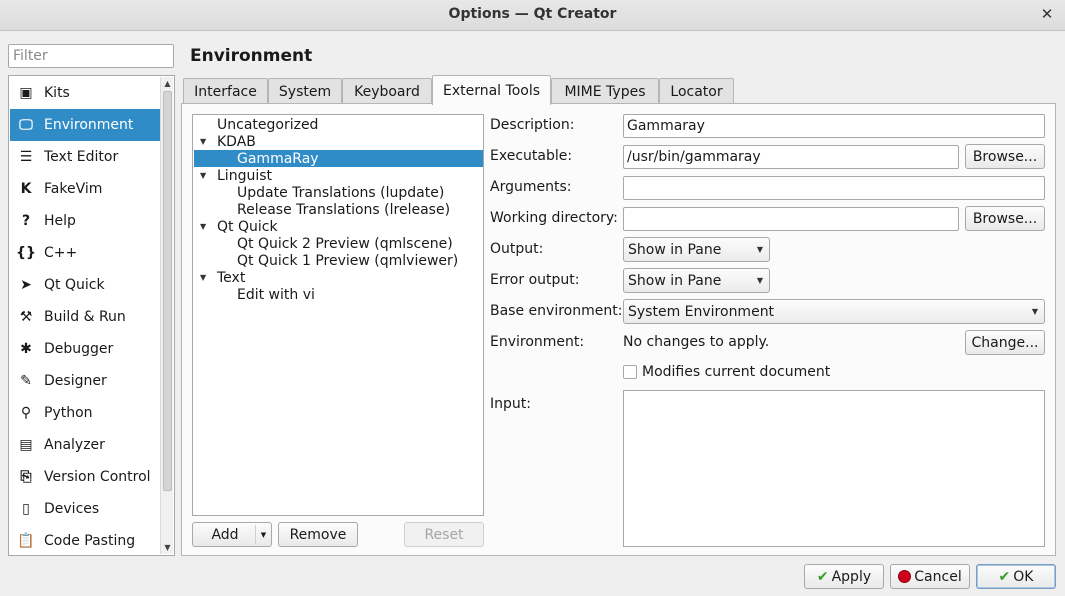  What do you see at coordinates (72, 509) in the screenshot?
I see `sidebar-item-label: Devices` at bounding box center [72, 509].